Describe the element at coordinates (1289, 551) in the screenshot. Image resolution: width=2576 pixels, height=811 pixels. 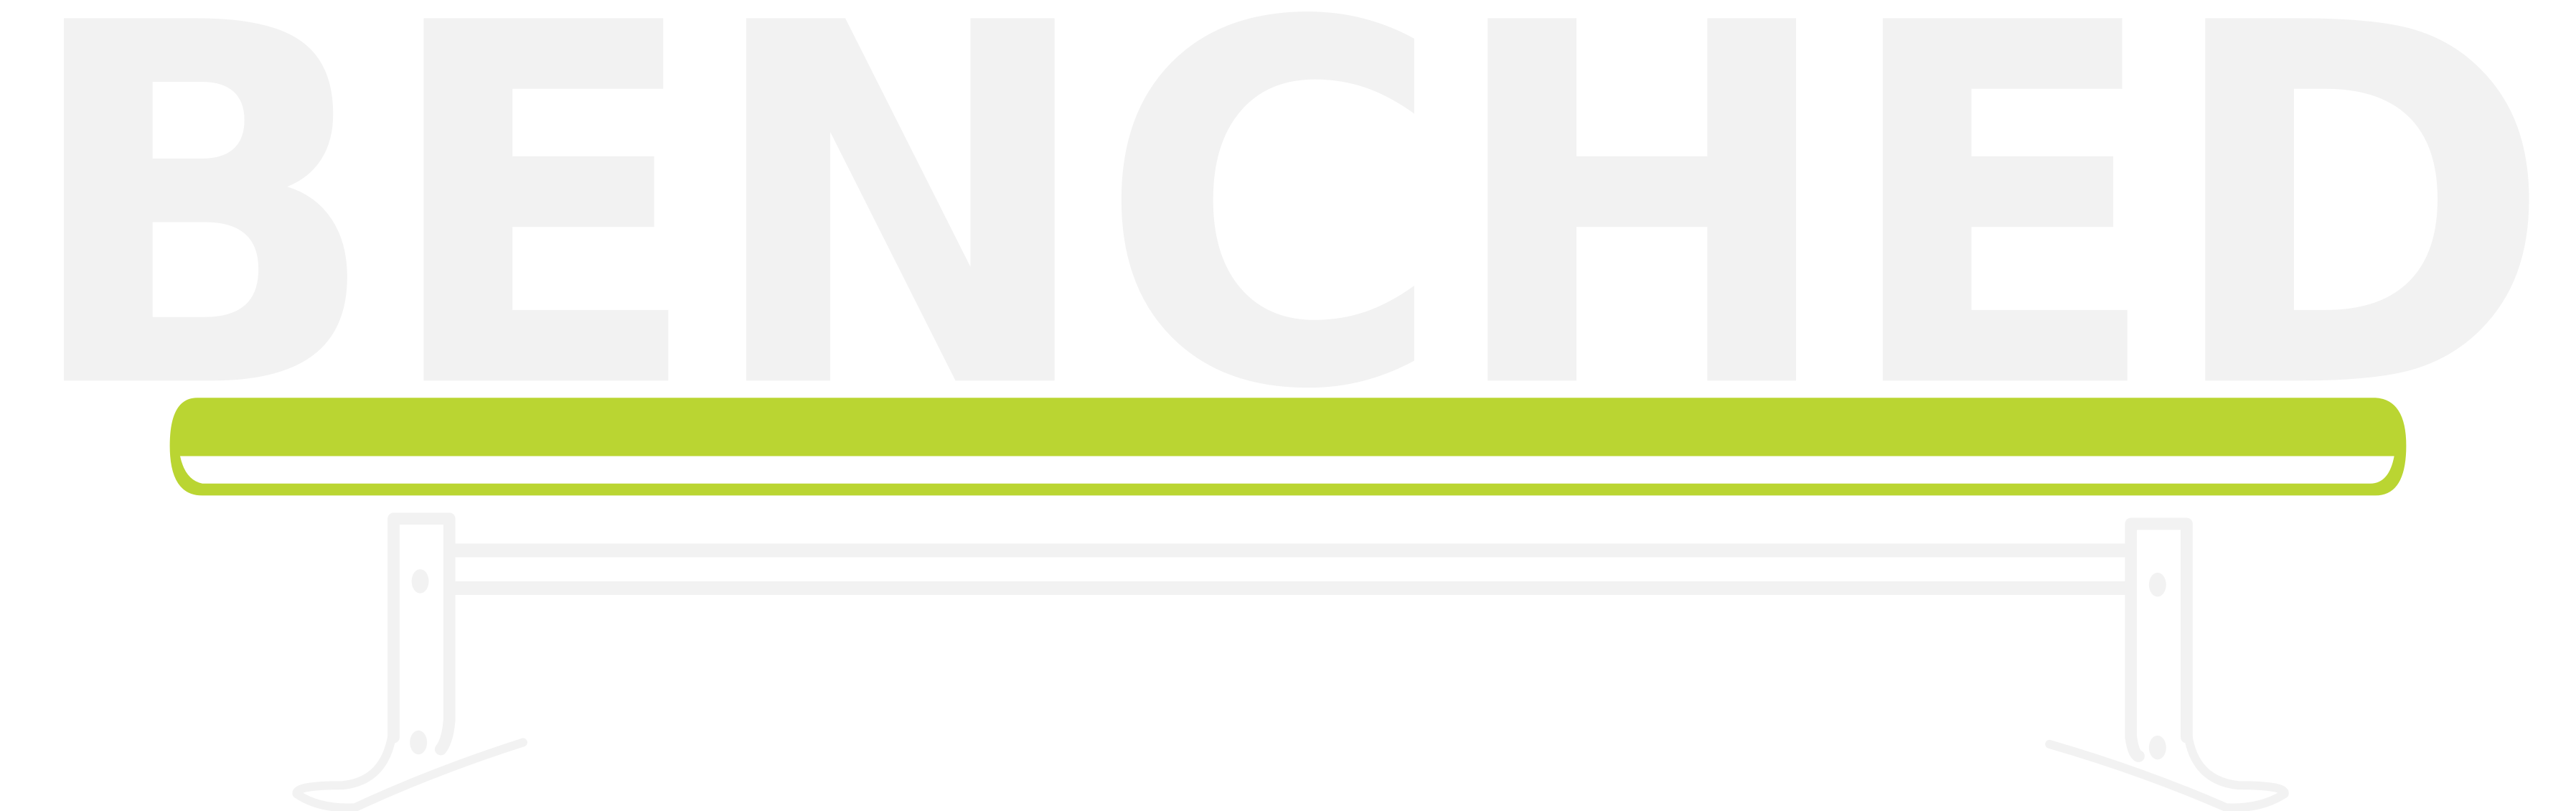
I see `bench-rail-top` at that location.